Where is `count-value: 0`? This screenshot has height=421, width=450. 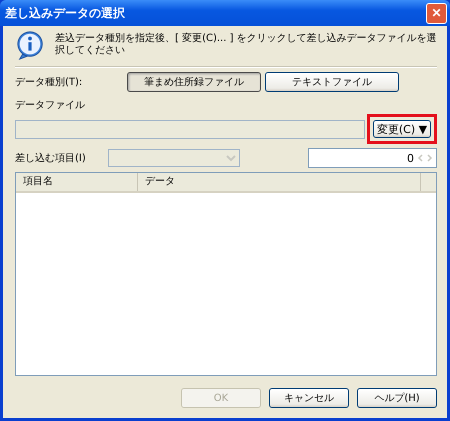
count-value: 0 is located at coordinates (410, 158).